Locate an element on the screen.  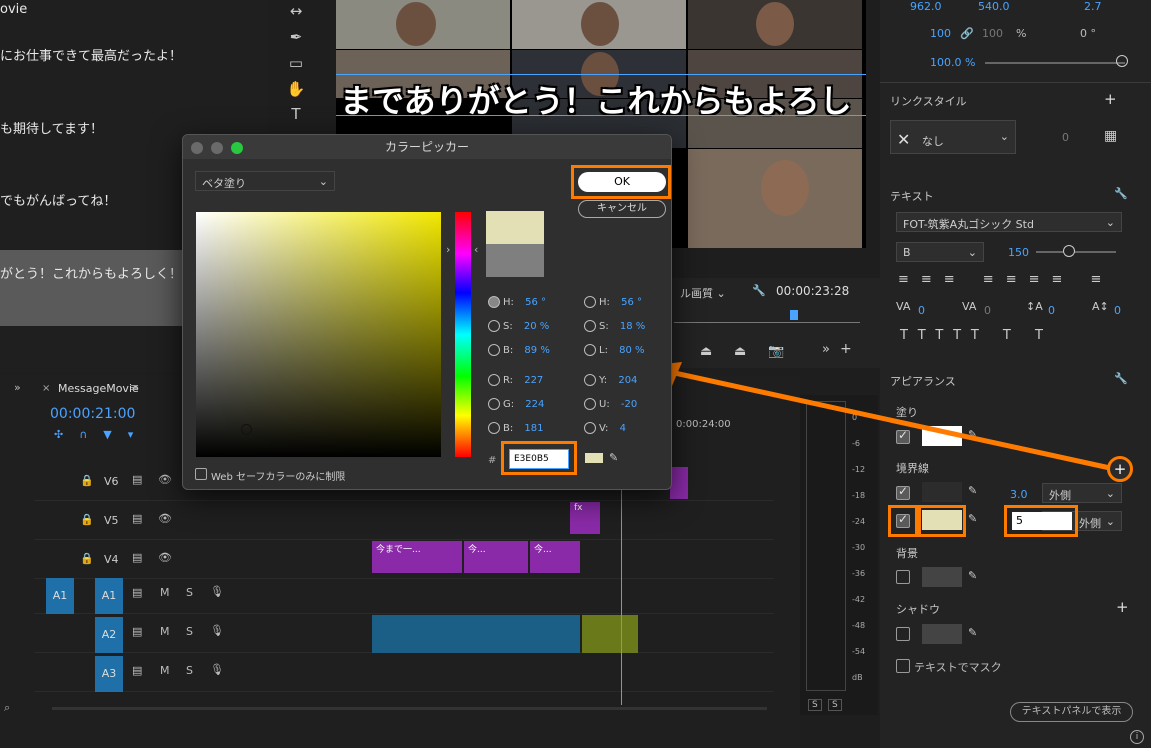
link-icon: 🔗 is located at coordinates (967, 33).